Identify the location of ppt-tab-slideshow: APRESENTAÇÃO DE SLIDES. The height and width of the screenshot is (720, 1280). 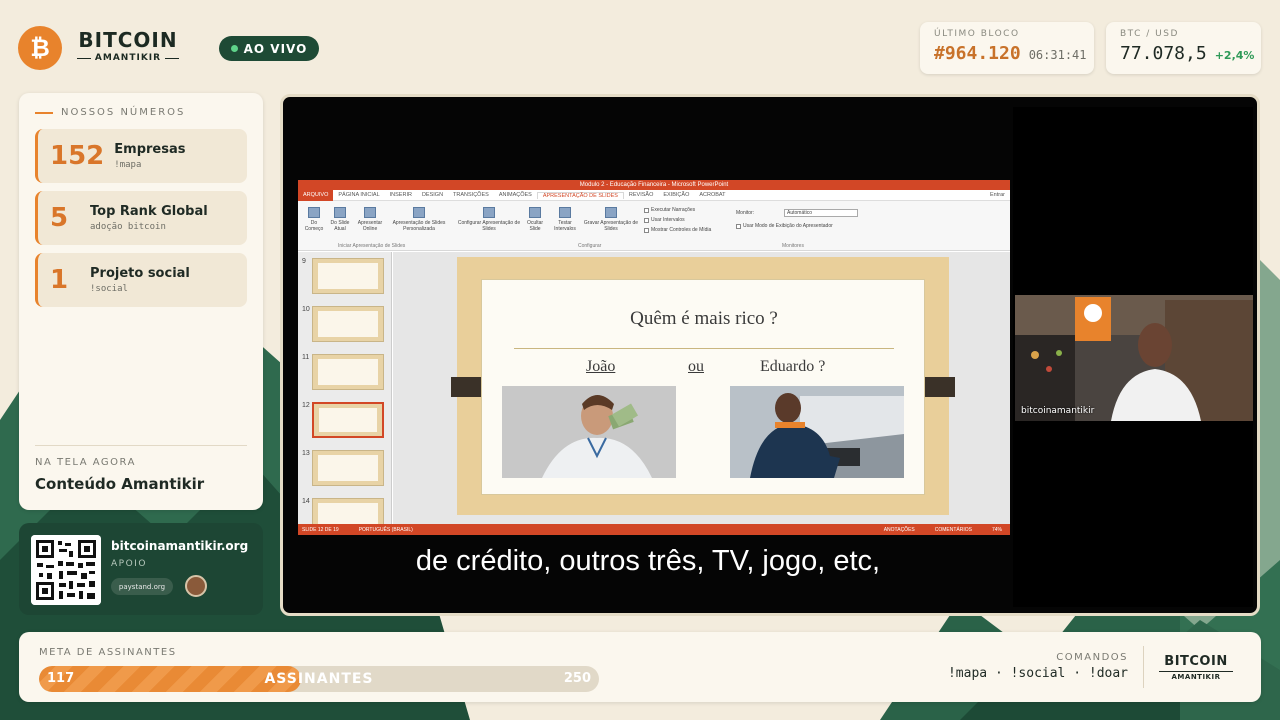
(580, 195).